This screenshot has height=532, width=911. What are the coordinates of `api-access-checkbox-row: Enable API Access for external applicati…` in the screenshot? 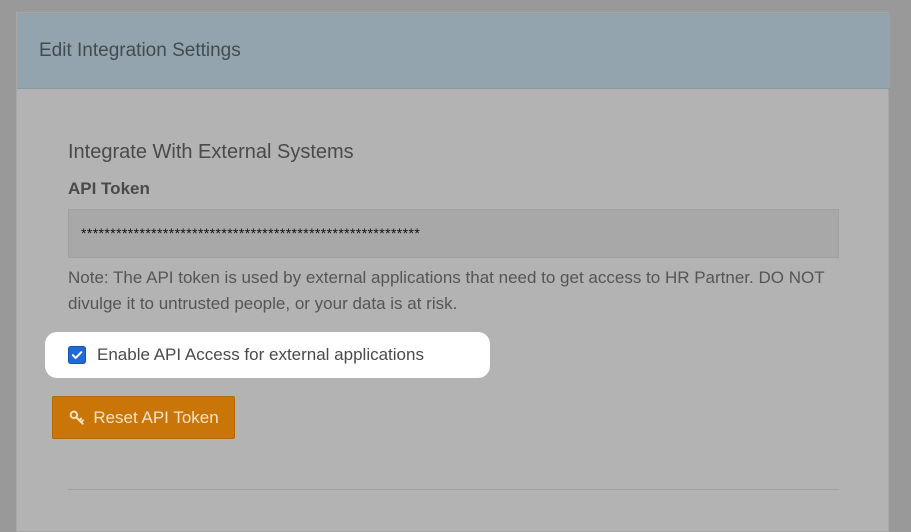 It's located at (267, 355).